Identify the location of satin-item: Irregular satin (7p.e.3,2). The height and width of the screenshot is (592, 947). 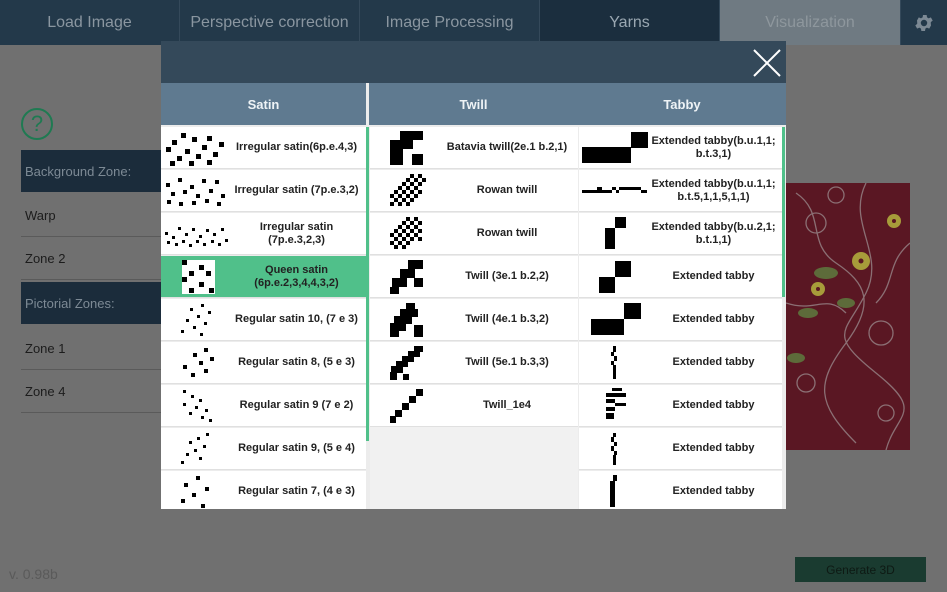
(263, 191).